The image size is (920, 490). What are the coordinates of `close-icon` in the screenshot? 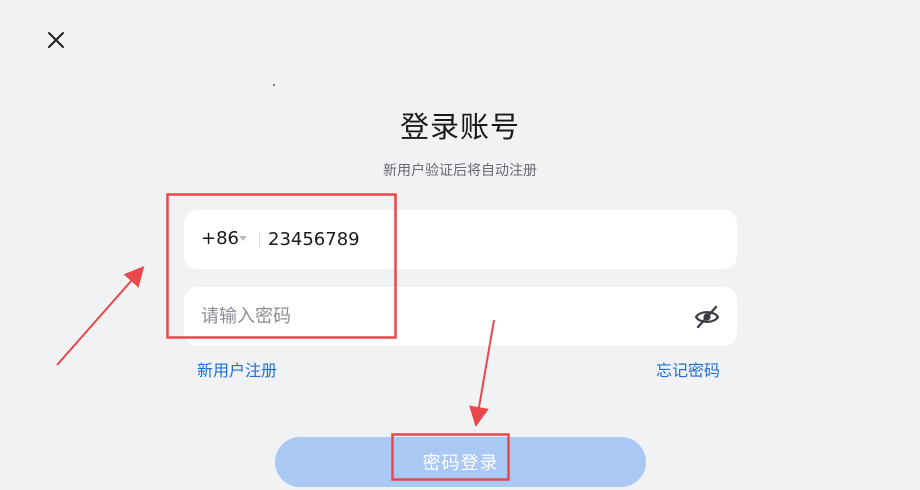 It's located at (56, 40).